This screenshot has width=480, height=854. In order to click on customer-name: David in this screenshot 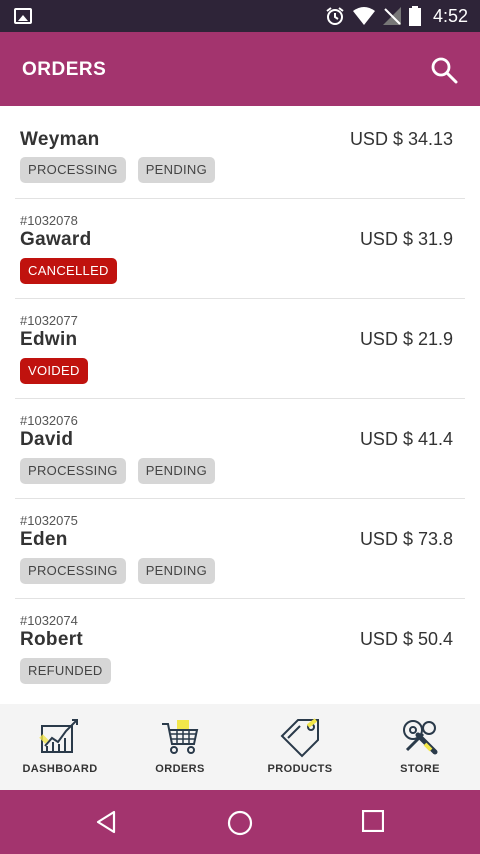, I will do `click(47, 439)`.